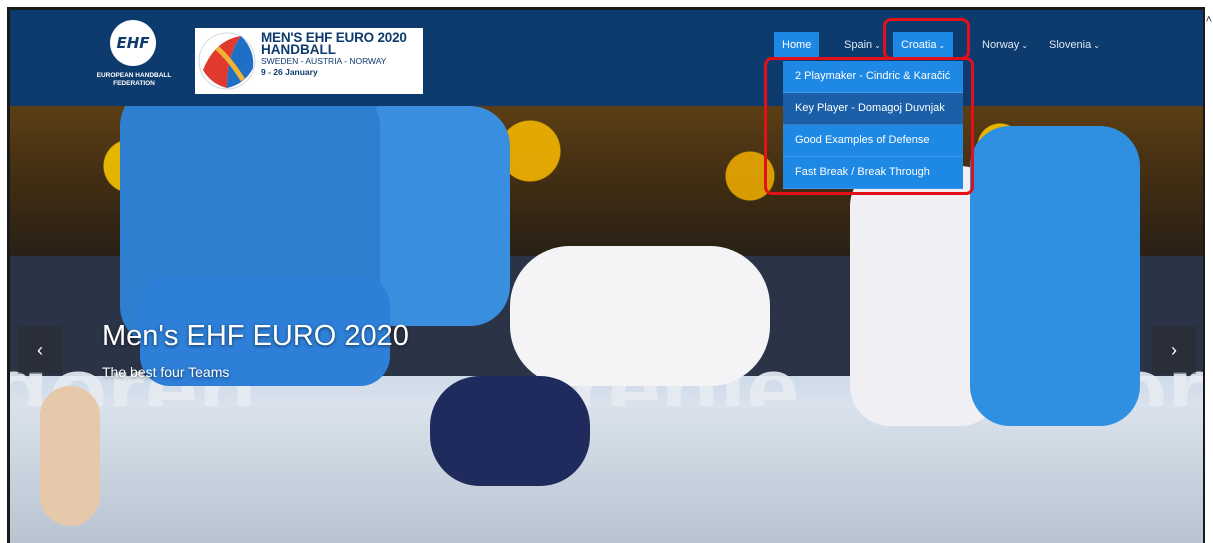 This screenshot has width=1213, height=543. I want to click on nav-item-slovenia: Slovenia ⌄, so click(1074, 45).